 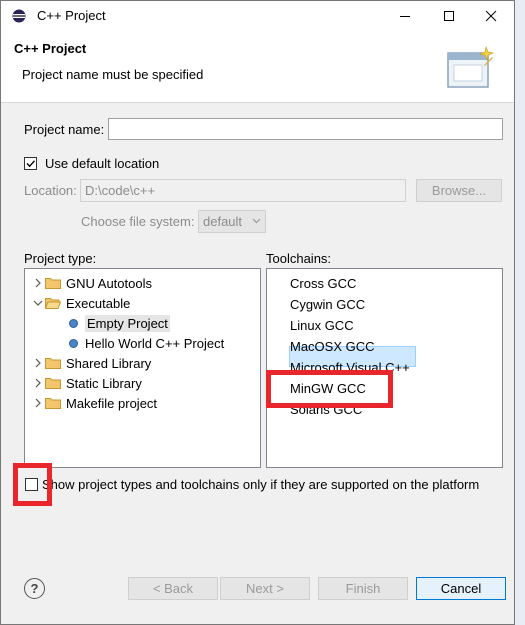 What do you see at coordinates (64, 129) in the screenshot?
I see `project-name-label: Project name:` at bounding box center [64, 129].